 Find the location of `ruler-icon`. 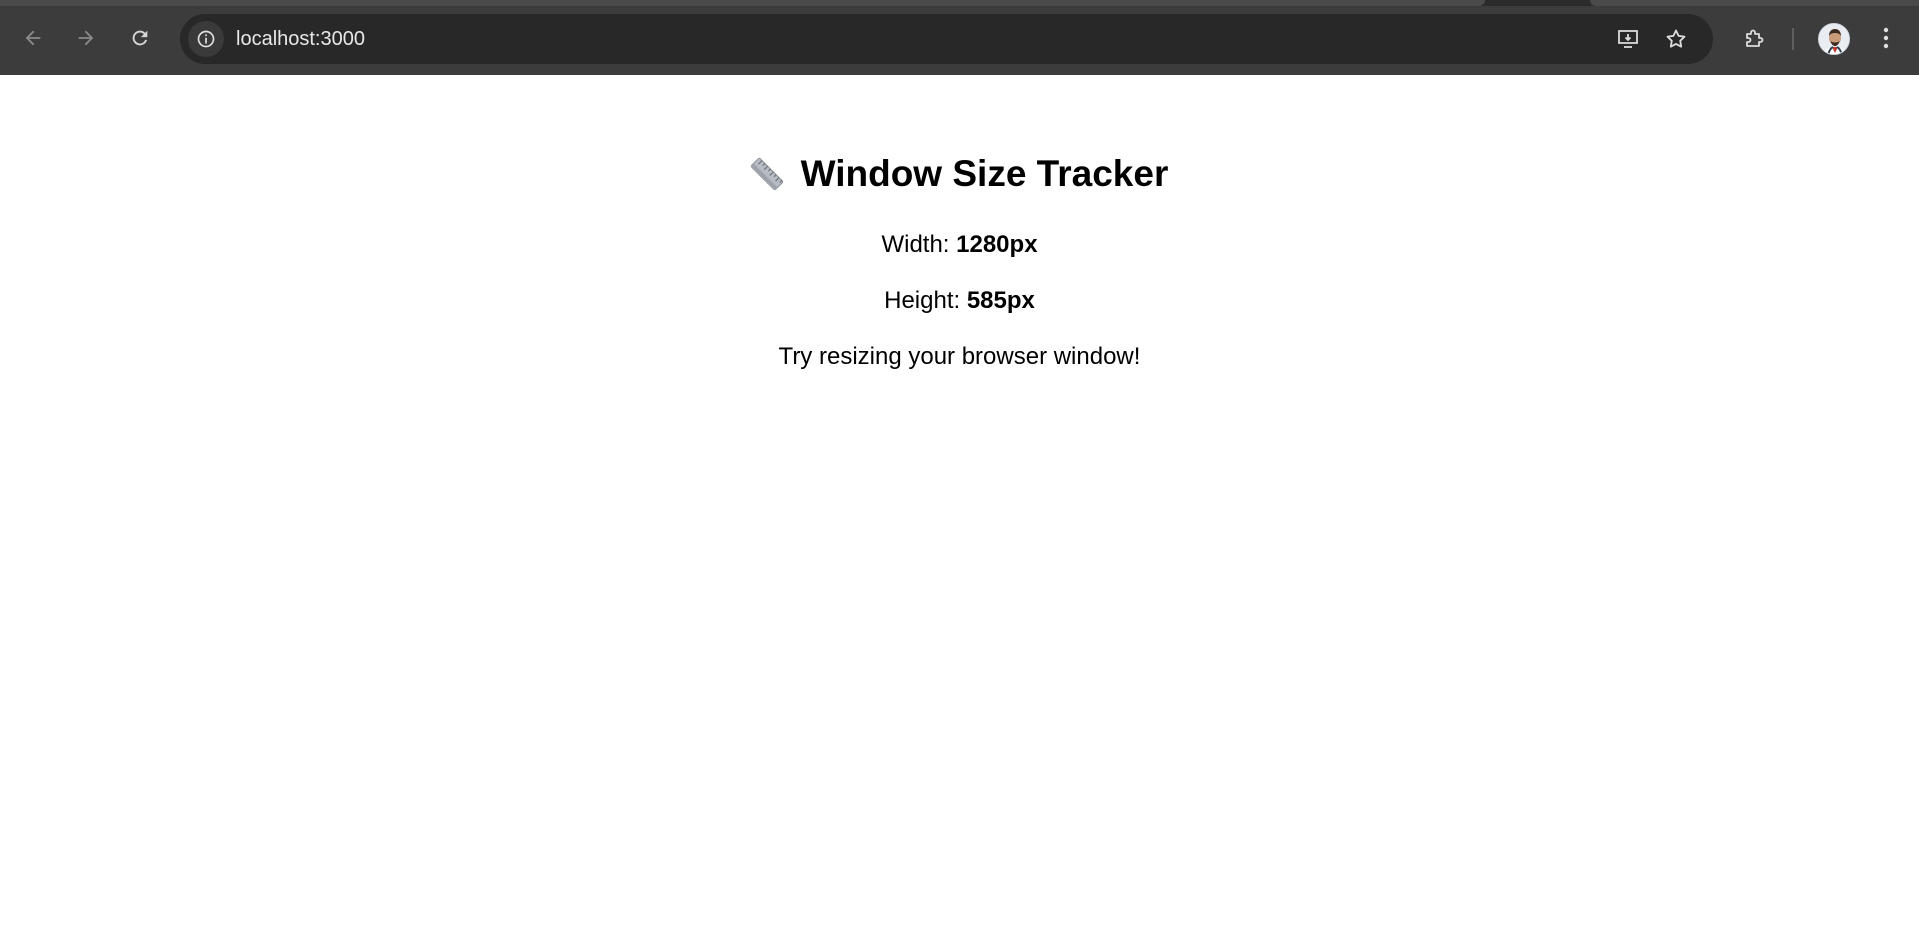

ruler-icon is located at coordinates (766, 174).